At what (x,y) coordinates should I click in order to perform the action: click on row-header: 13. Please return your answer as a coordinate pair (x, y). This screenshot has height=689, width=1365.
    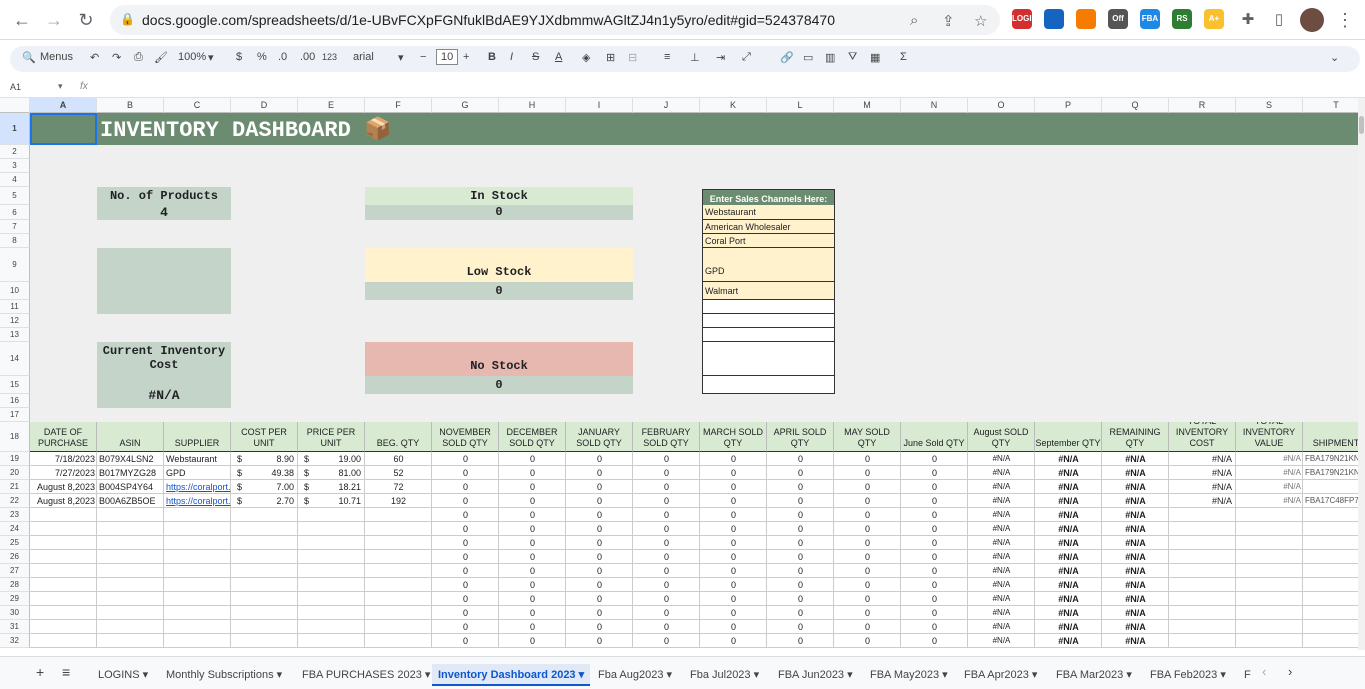
    Looking at the image, I should click on (15, 335).